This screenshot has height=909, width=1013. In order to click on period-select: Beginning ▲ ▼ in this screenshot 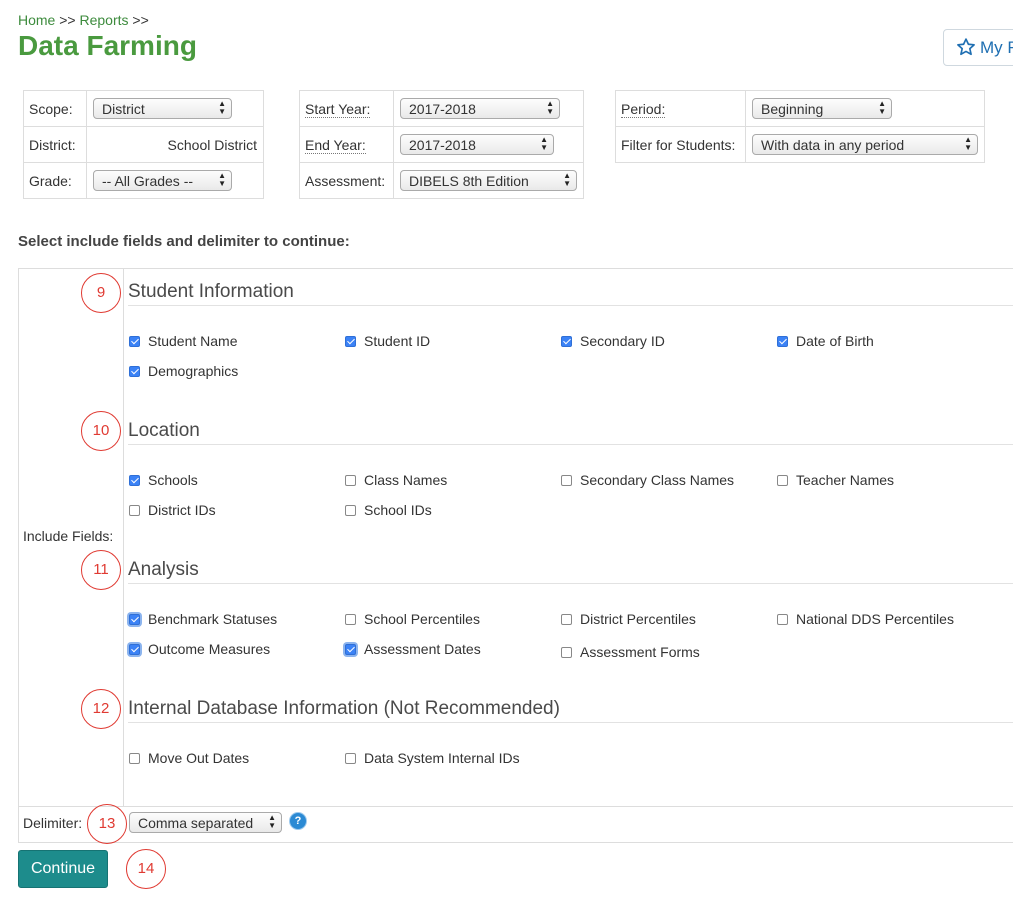, I will do `click(822, 108)`.